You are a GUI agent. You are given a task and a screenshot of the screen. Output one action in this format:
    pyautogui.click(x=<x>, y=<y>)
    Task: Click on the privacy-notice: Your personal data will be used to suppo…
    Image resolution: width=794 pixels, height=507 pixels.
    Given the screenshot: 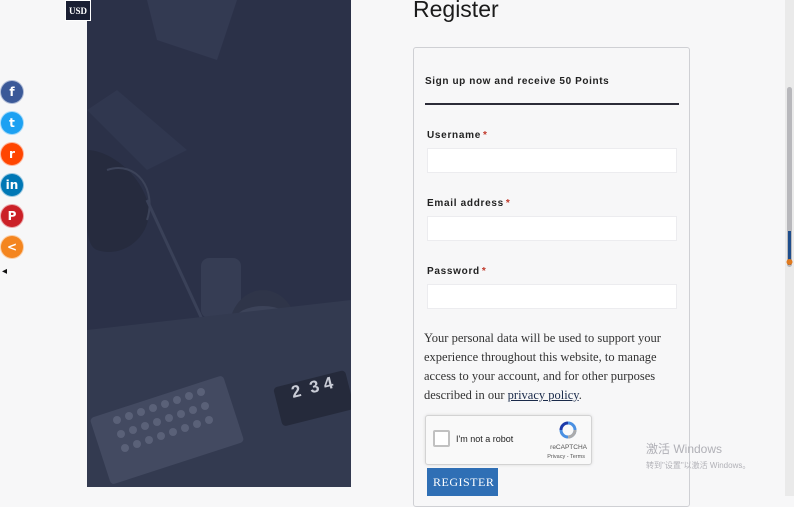 What is the action you would take?
    pyautogui.click(x=549, y=367)
    